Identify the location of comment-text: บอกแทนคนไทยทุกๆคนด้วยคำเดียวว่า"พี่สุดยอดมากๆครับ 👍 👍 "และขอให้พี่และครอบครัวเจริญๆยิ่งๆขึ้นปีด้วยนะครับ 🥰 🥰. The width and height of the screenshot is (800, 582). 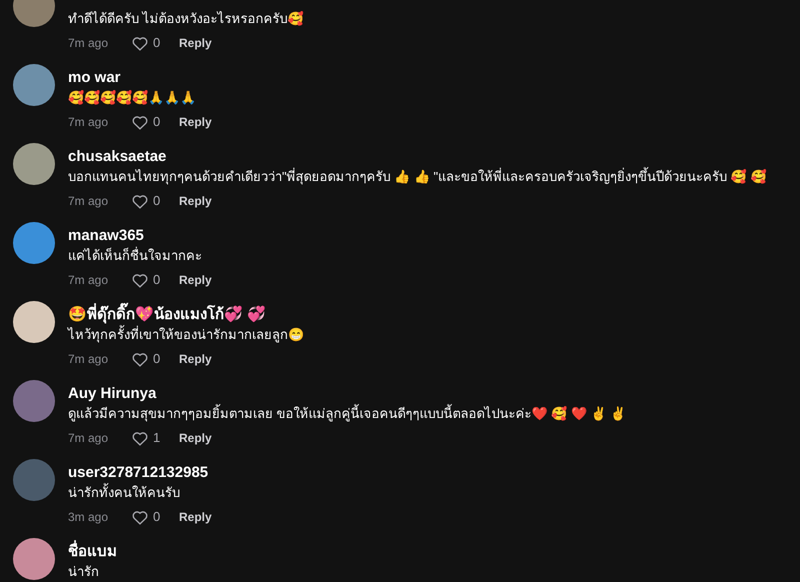
(417, 176).